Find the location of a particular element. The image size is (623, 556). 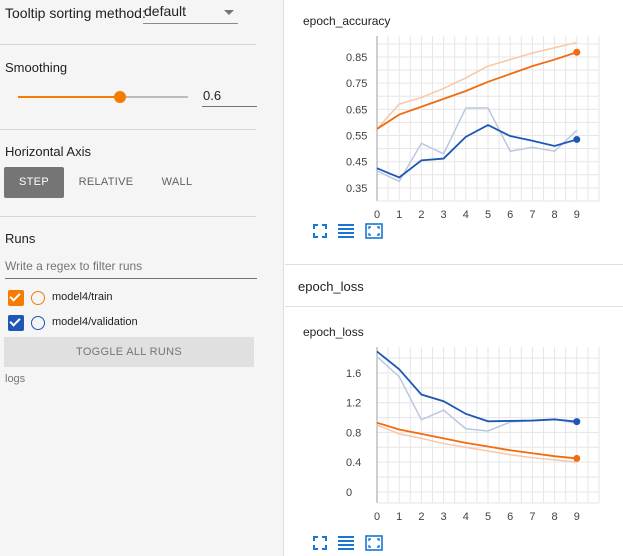

axis-step-button: STEP is located at coordinates (34, 182).